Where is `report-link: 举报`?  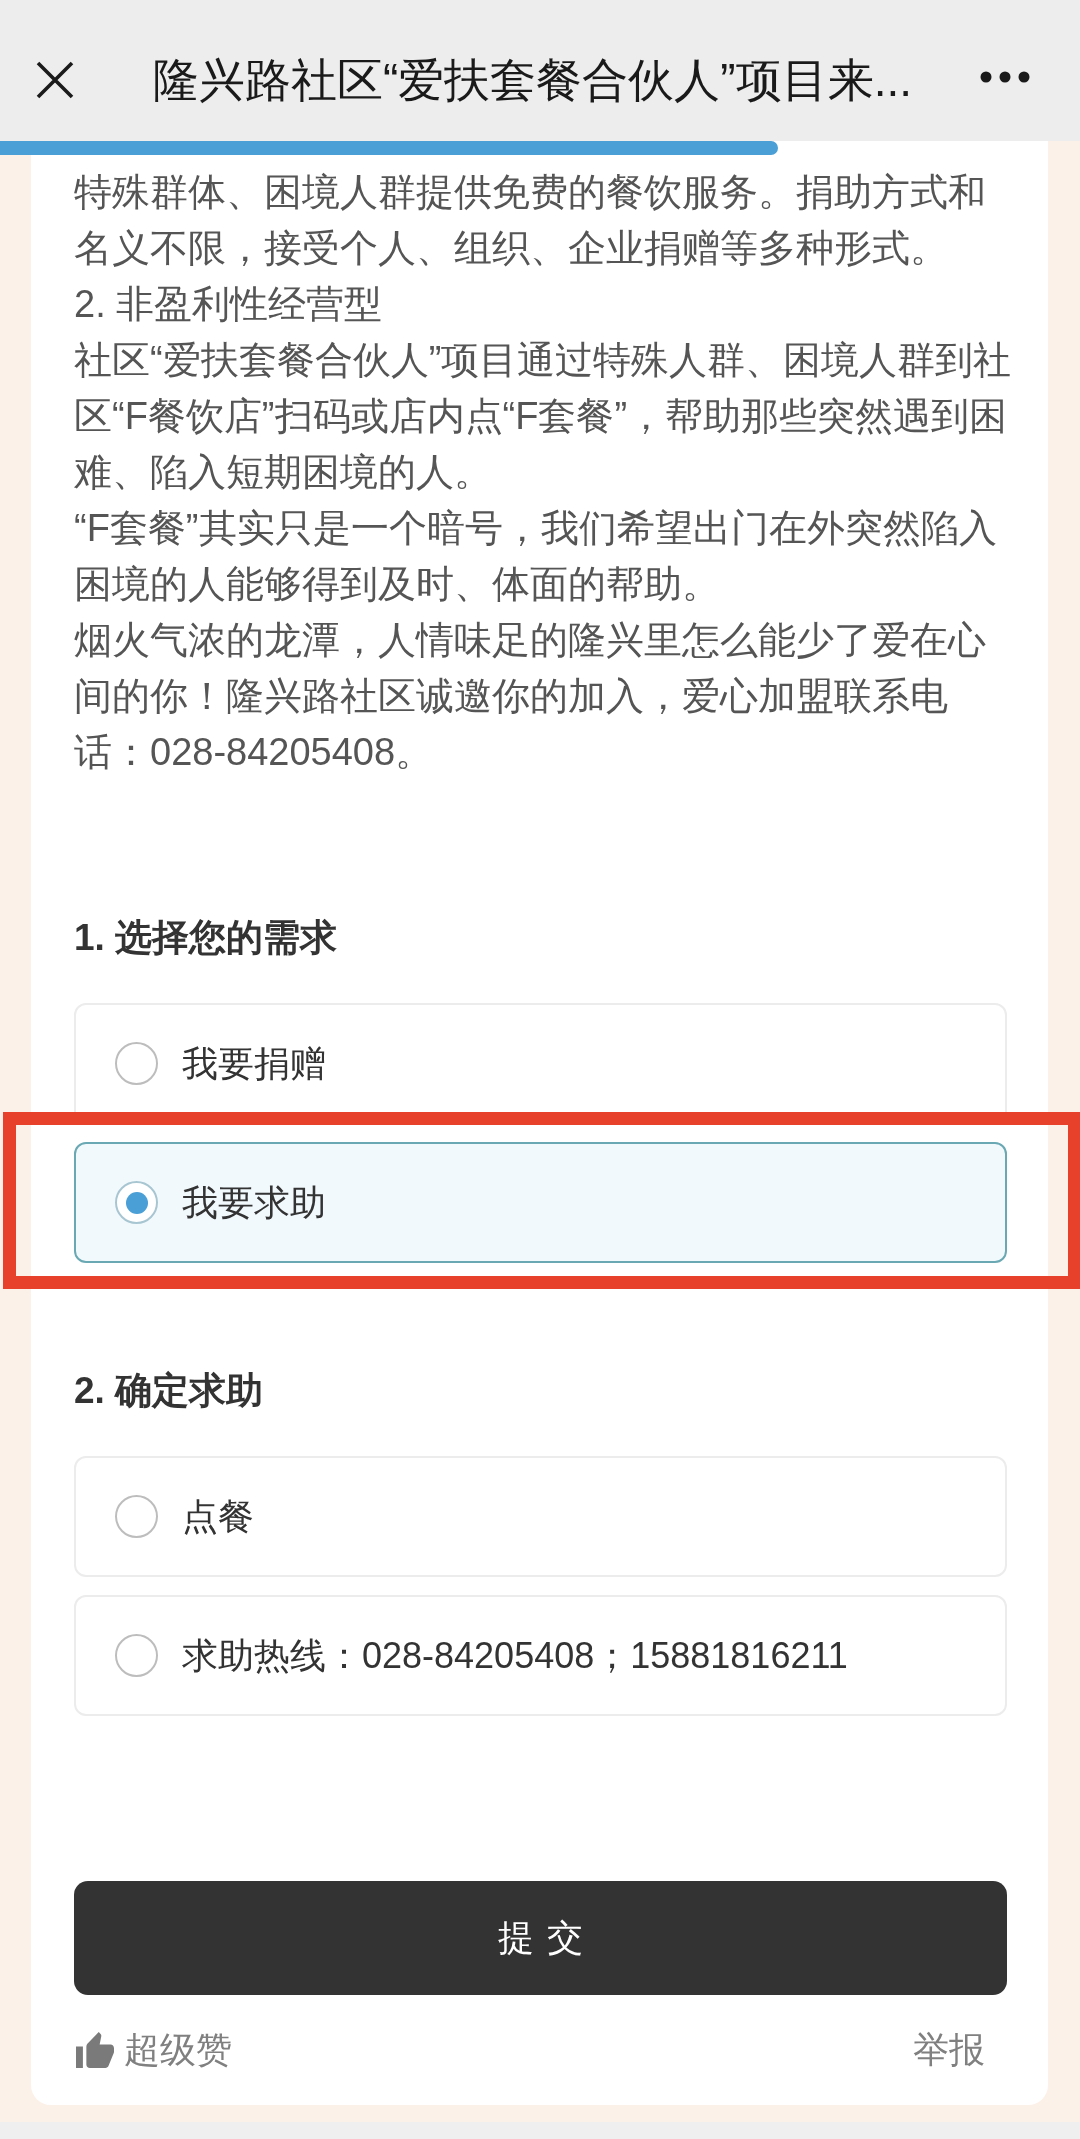
report-link: 举报 is located at coordinates (949, 2050).